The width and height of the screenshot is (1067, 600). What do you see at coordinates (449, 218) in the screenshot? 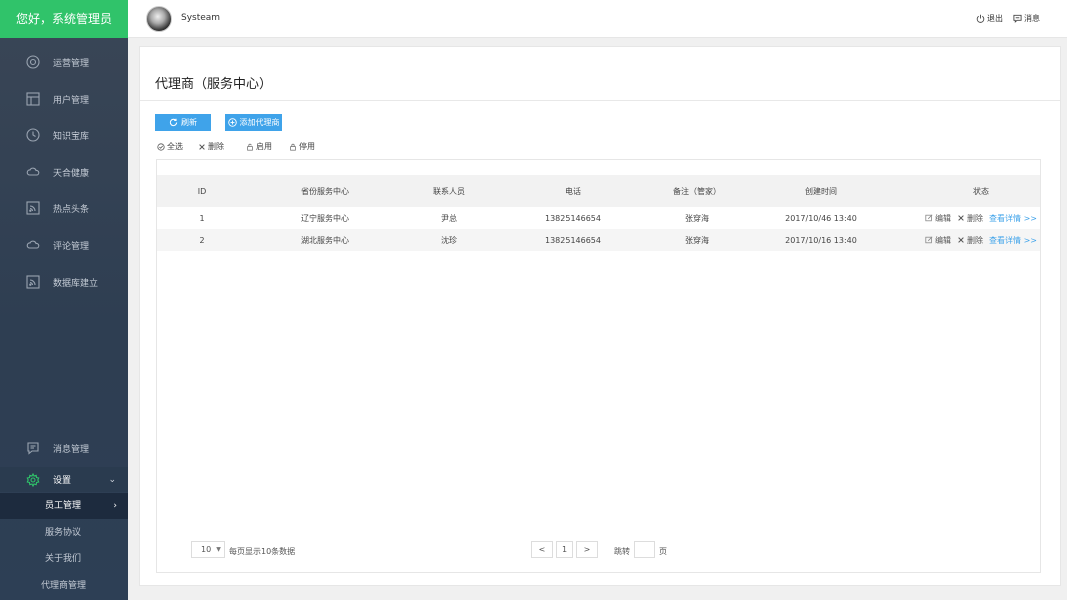
I see `cell-contact: 尹总` at bounding box center [449, 218].